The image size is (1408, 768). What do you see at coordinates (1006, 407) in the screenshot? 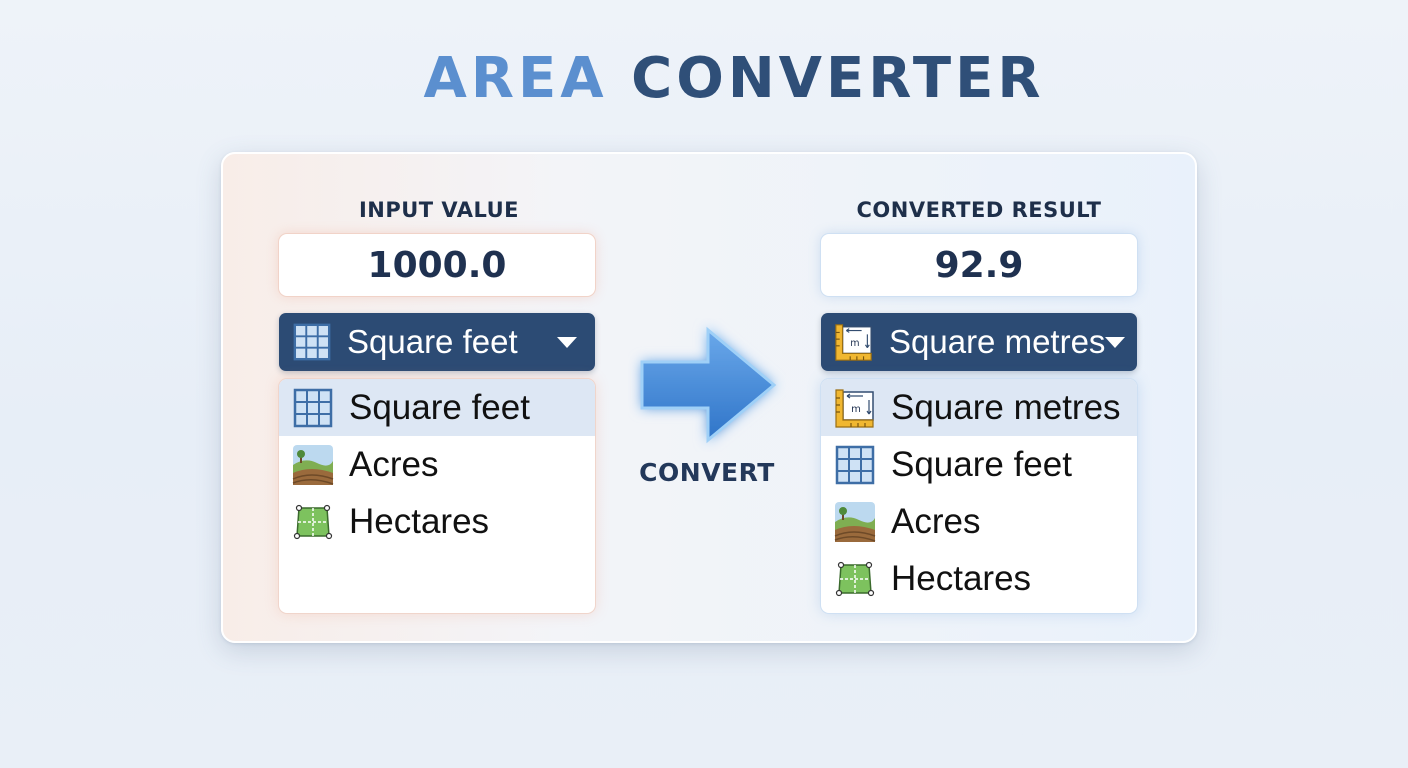
I see `option-label: Square metres` at bounding box center [1006, 407].